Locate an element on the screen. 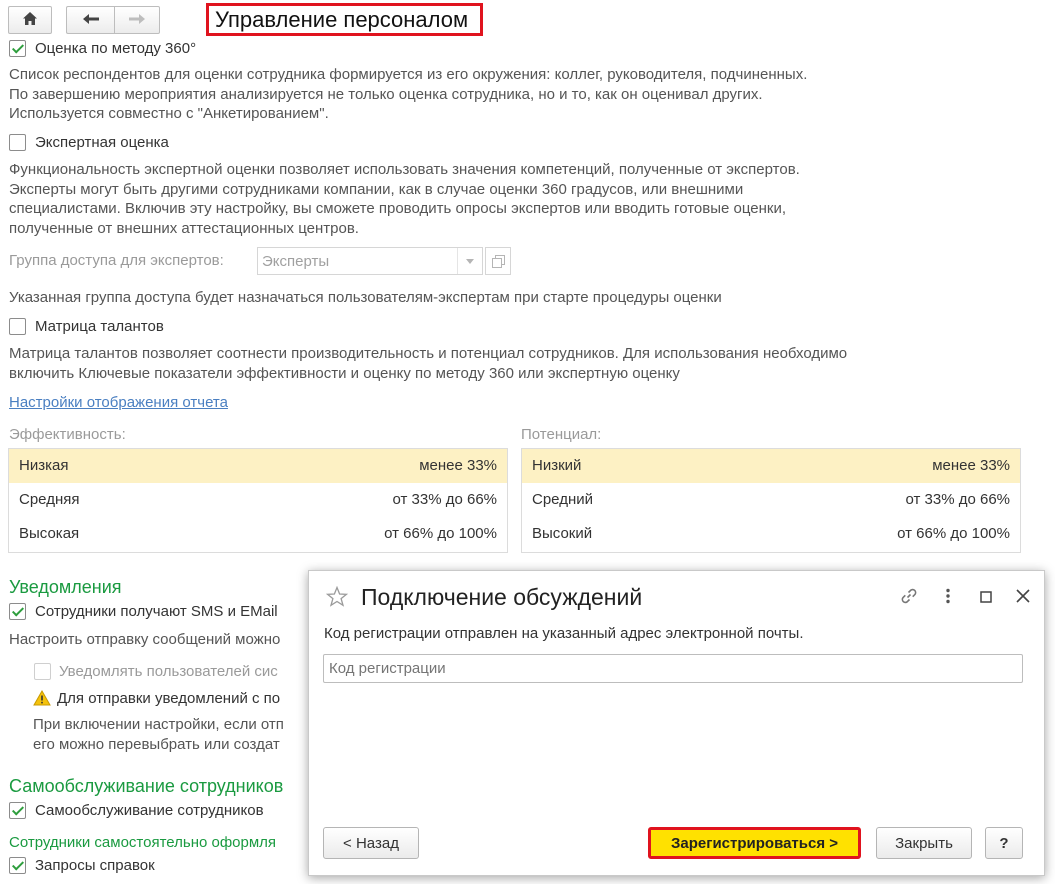  self-service-label: Самообслуживание сотрудников is located at coordinates (149, 810).